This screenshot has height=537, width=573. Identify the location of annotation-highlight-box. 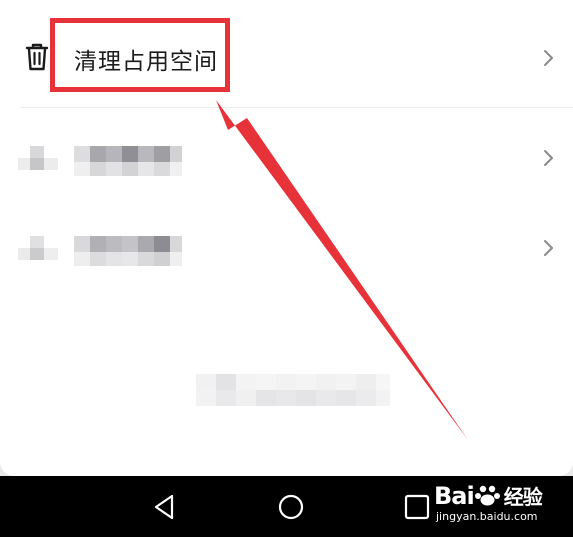
(140, 55).